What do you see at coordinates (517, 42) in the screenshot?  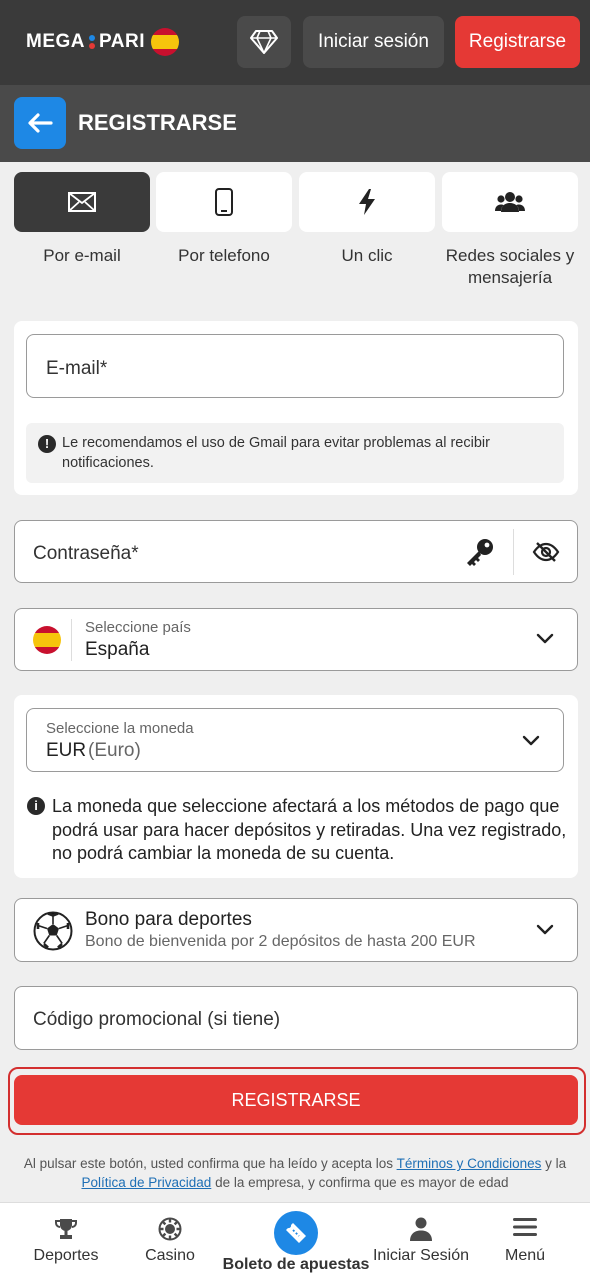 I see `register-button: Registrarse` at bounding box center [517, 42].